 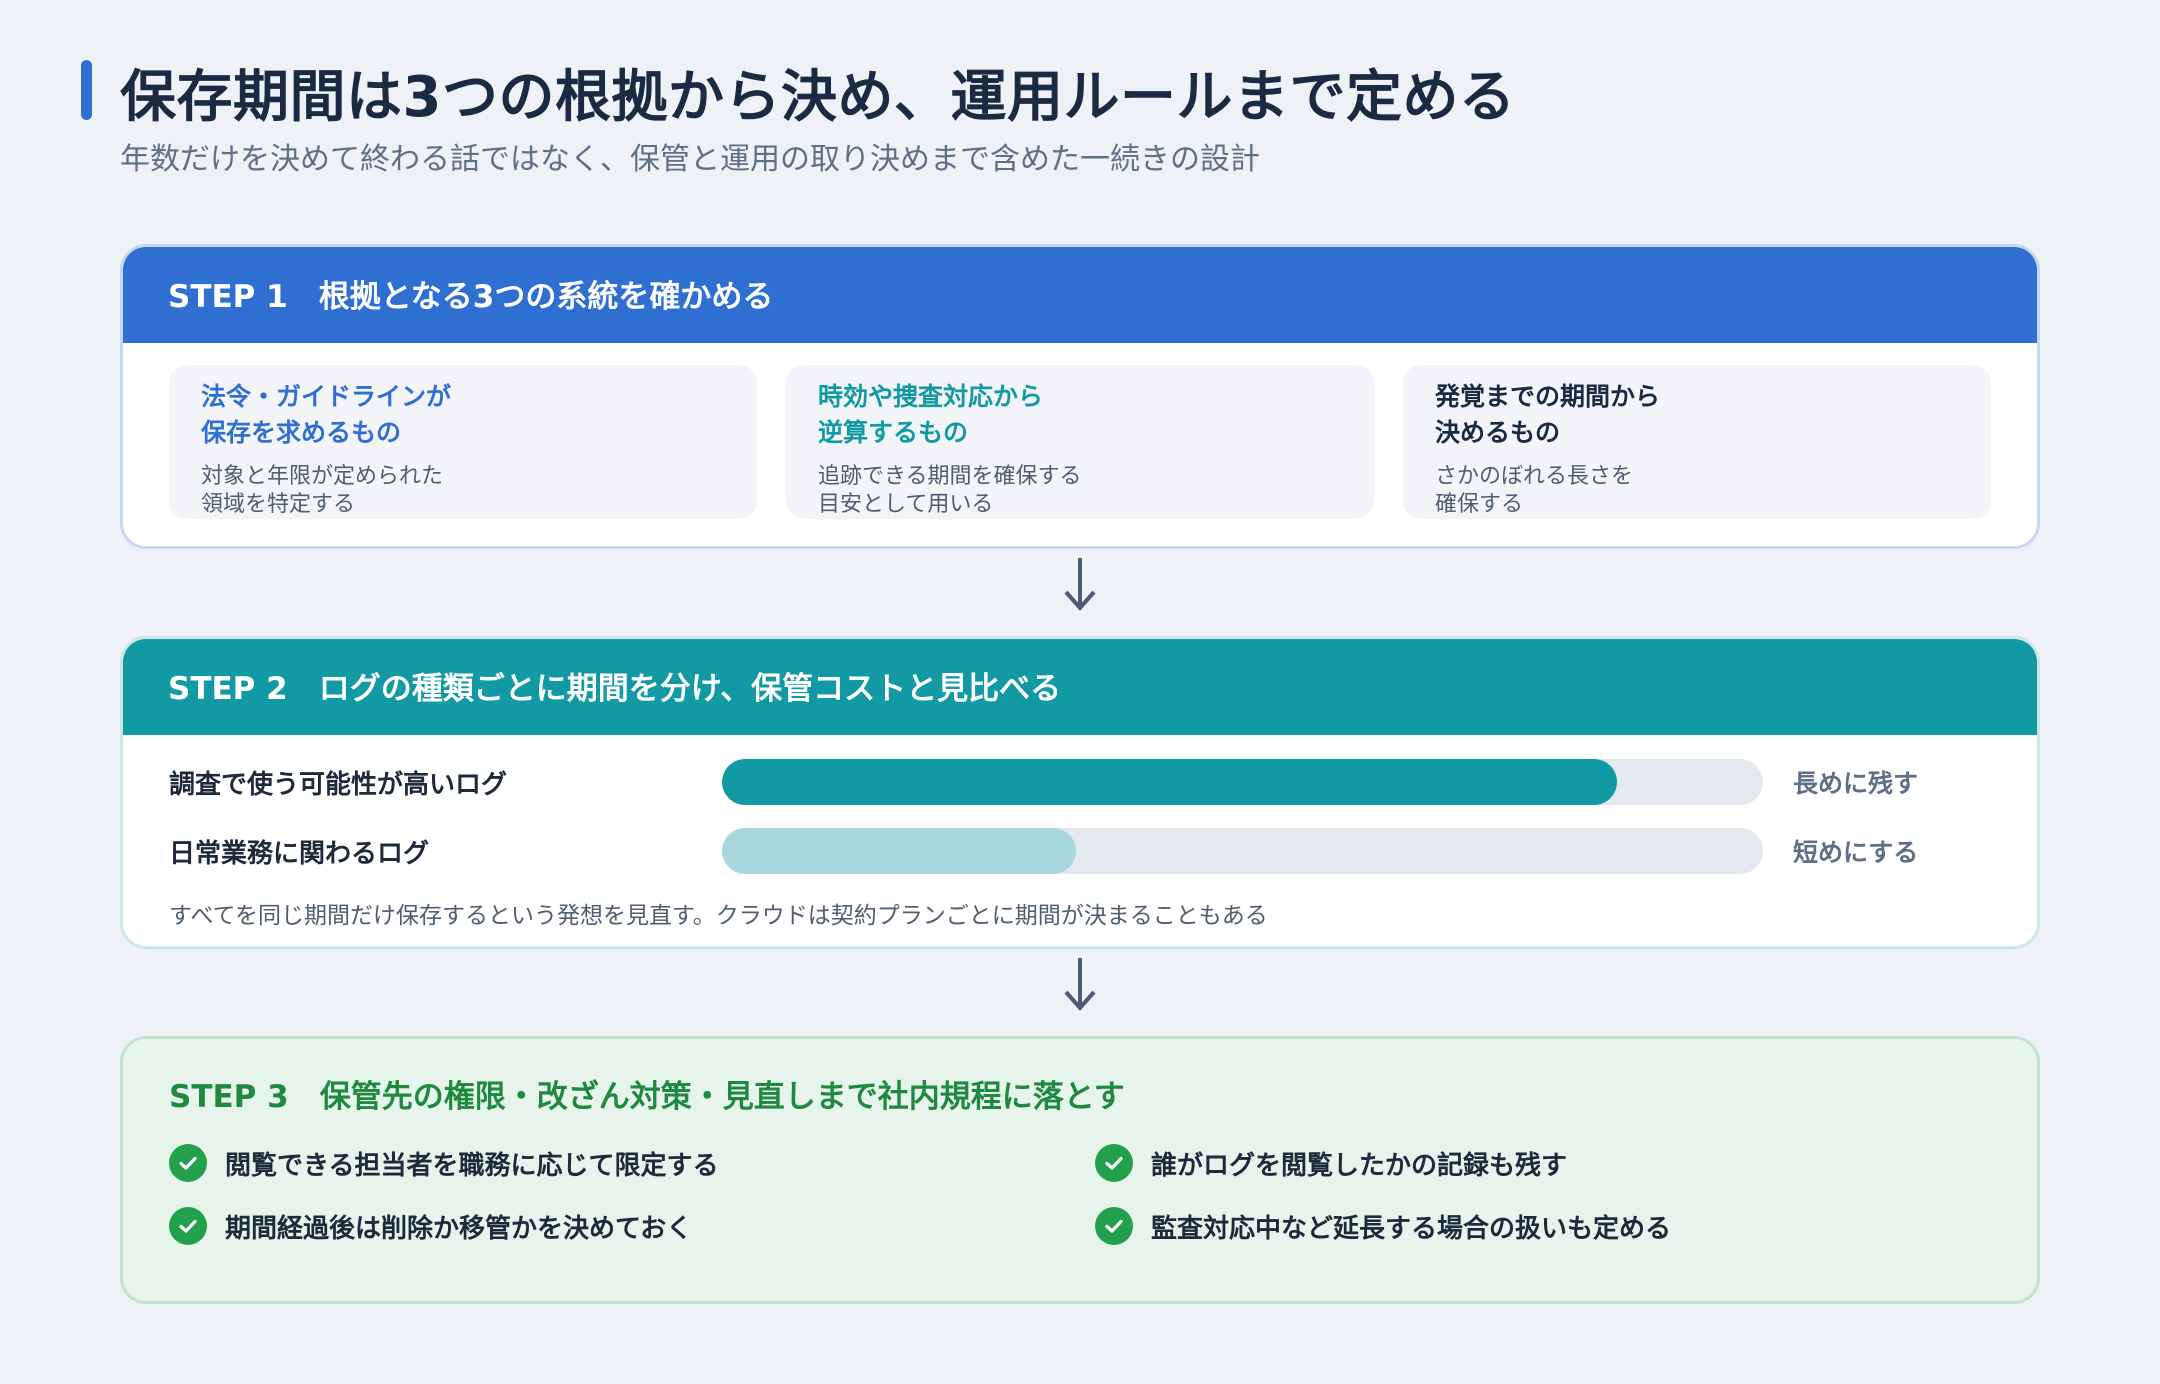 What do you see at coordinates (647, 1097) in the screenshot?
I see `step3-heading: STEP 3 保管先の権限・改ざん対策・見直しまで社内規程に落とす` at bounding box center [647, 1097].